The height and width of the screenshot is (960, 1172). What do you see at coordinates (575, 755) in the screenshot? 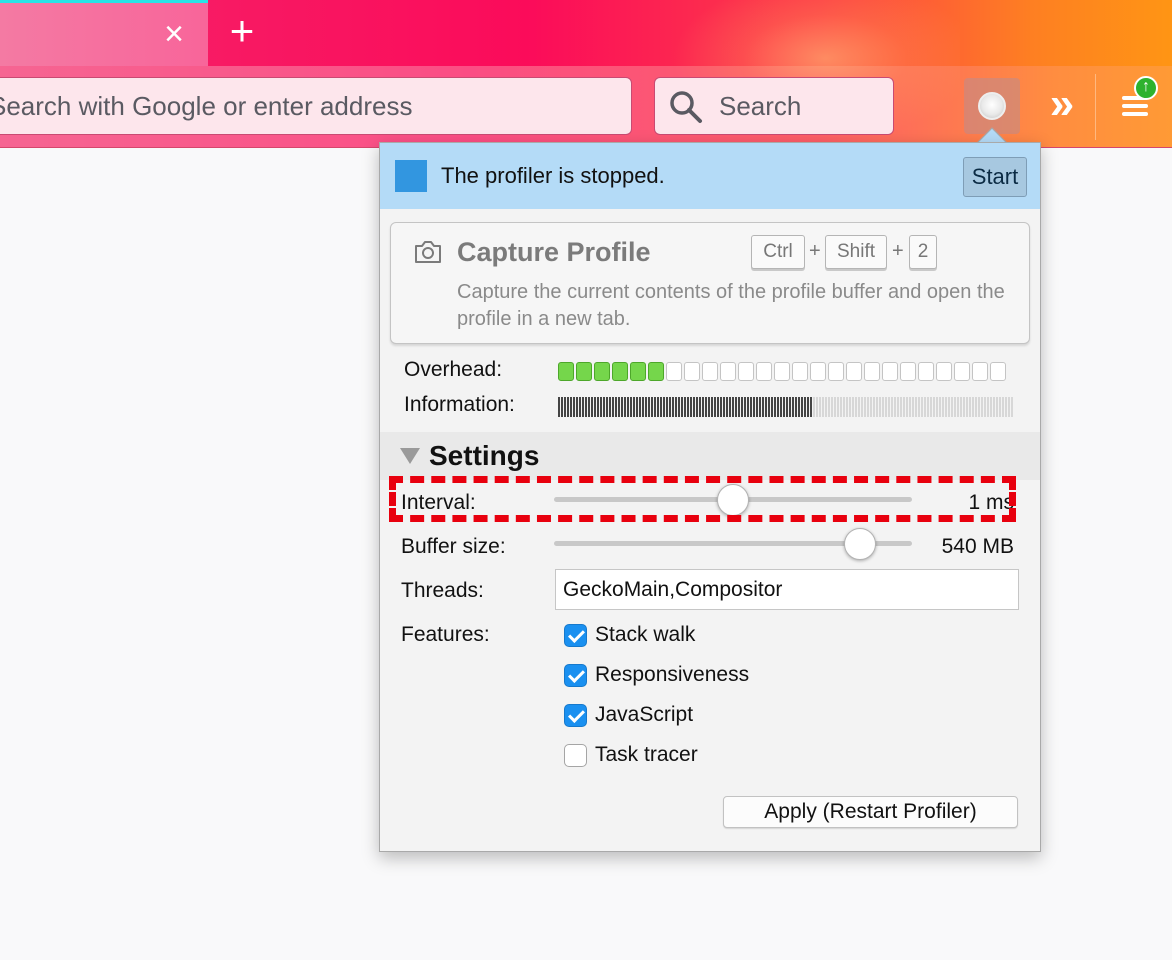
I see `task-tracer-checkbox` at bounding box center [575, 755].